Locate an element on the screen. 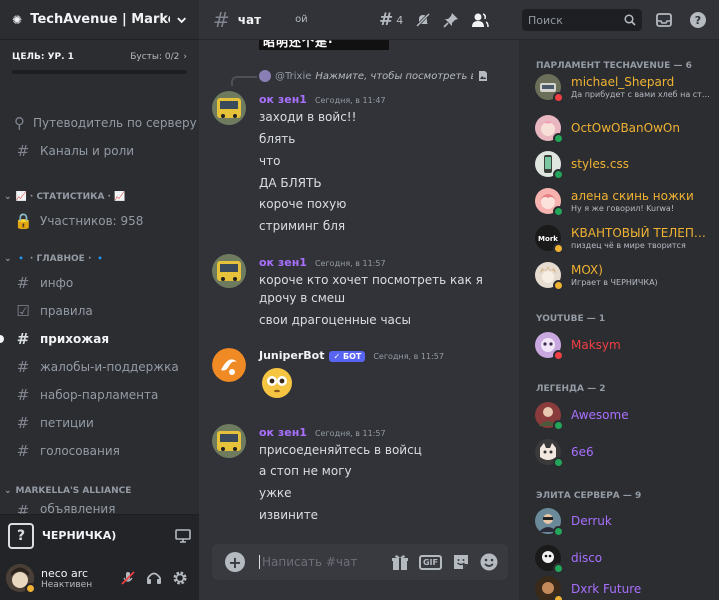 This screenshot has width=719, height=600. member-item: Awesome is located at coordinates (622, 415).